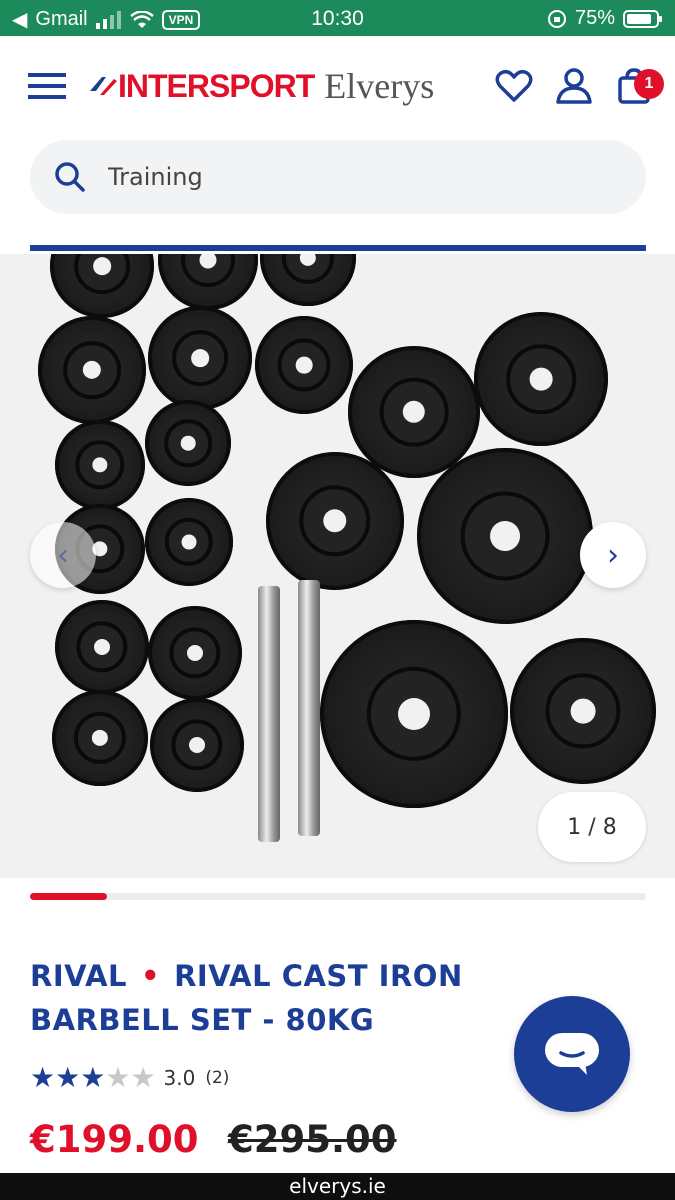 Image resolution: width=675 pixels, height=1200 pixels. I want to click on gallery-progress-bar, so click(338, 896).